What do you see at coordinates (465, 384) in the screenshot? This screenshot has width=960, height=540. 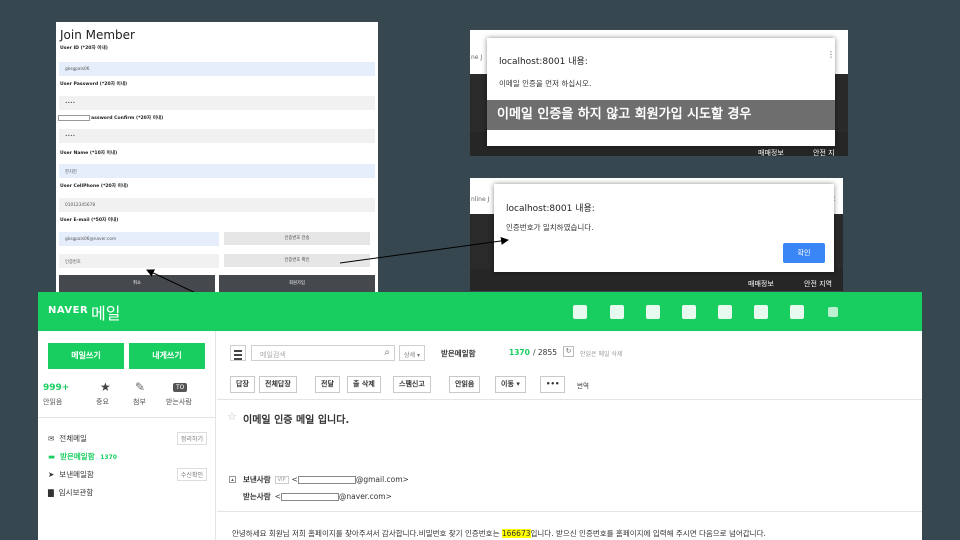 I see `mark-unread-button: 안읽음` at bounding box center [465, 384].